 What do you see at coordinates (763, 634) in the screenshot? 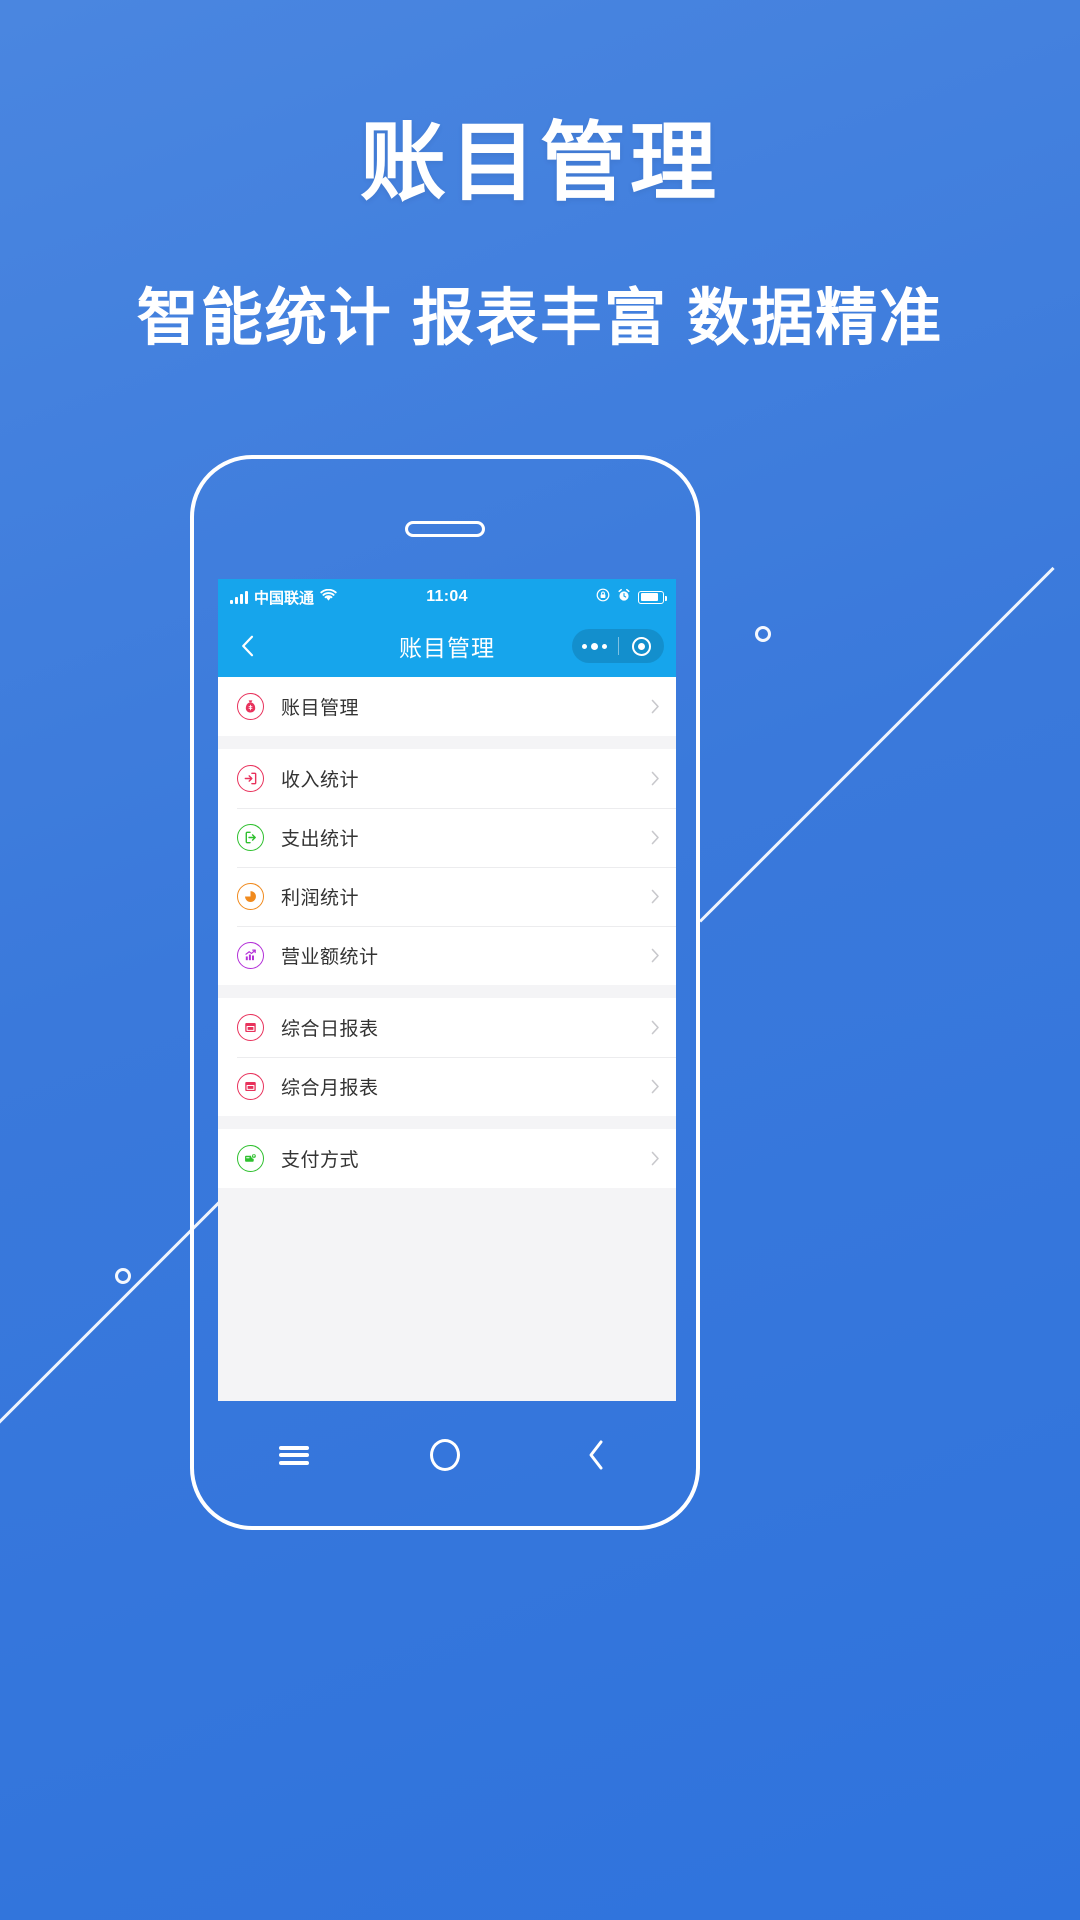
I see `decorative-circle-top-right` at bounding box center [763, 634].